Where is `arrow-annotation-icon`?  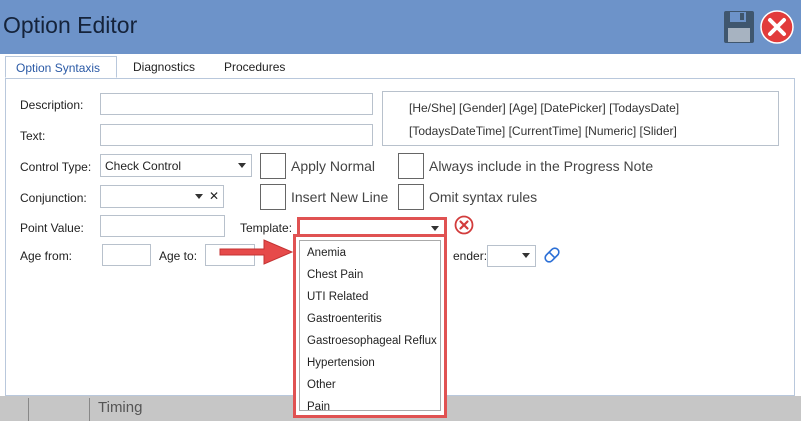 arrow-annotation-icon is located at coordinates (256, 253).